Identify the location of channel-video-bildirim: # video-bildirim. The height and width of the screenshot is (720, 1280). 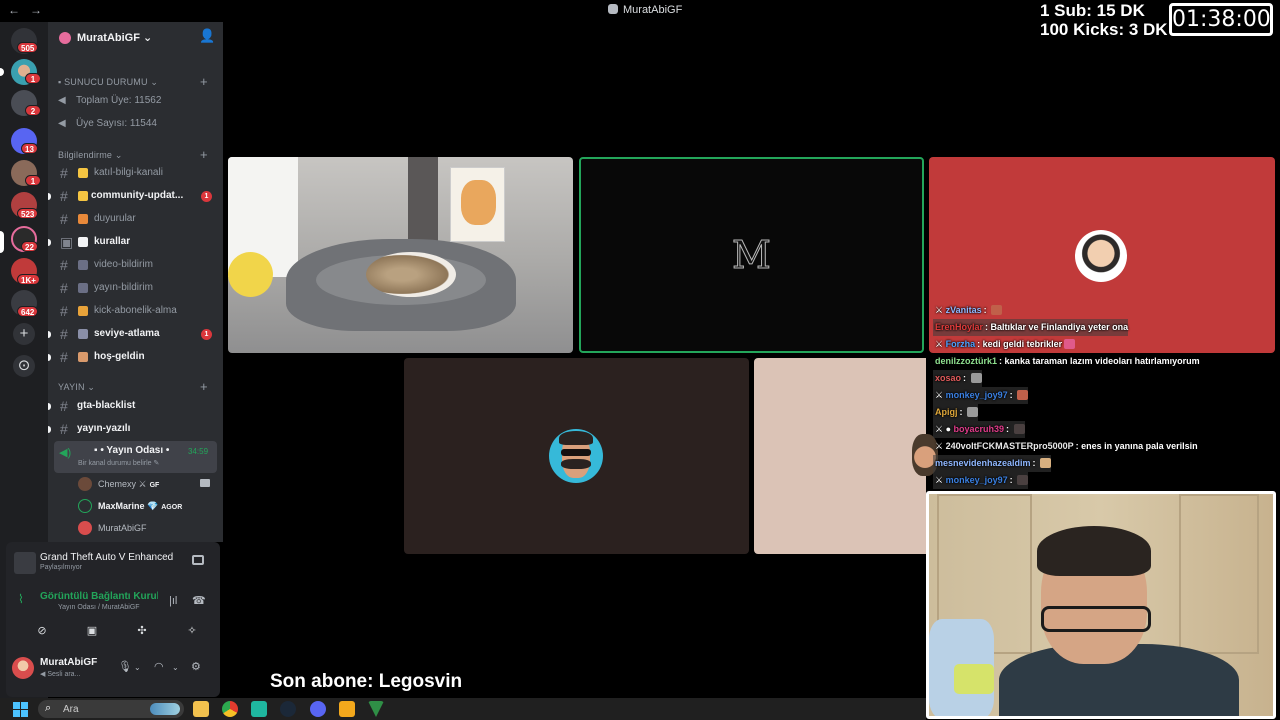
(135, 265).